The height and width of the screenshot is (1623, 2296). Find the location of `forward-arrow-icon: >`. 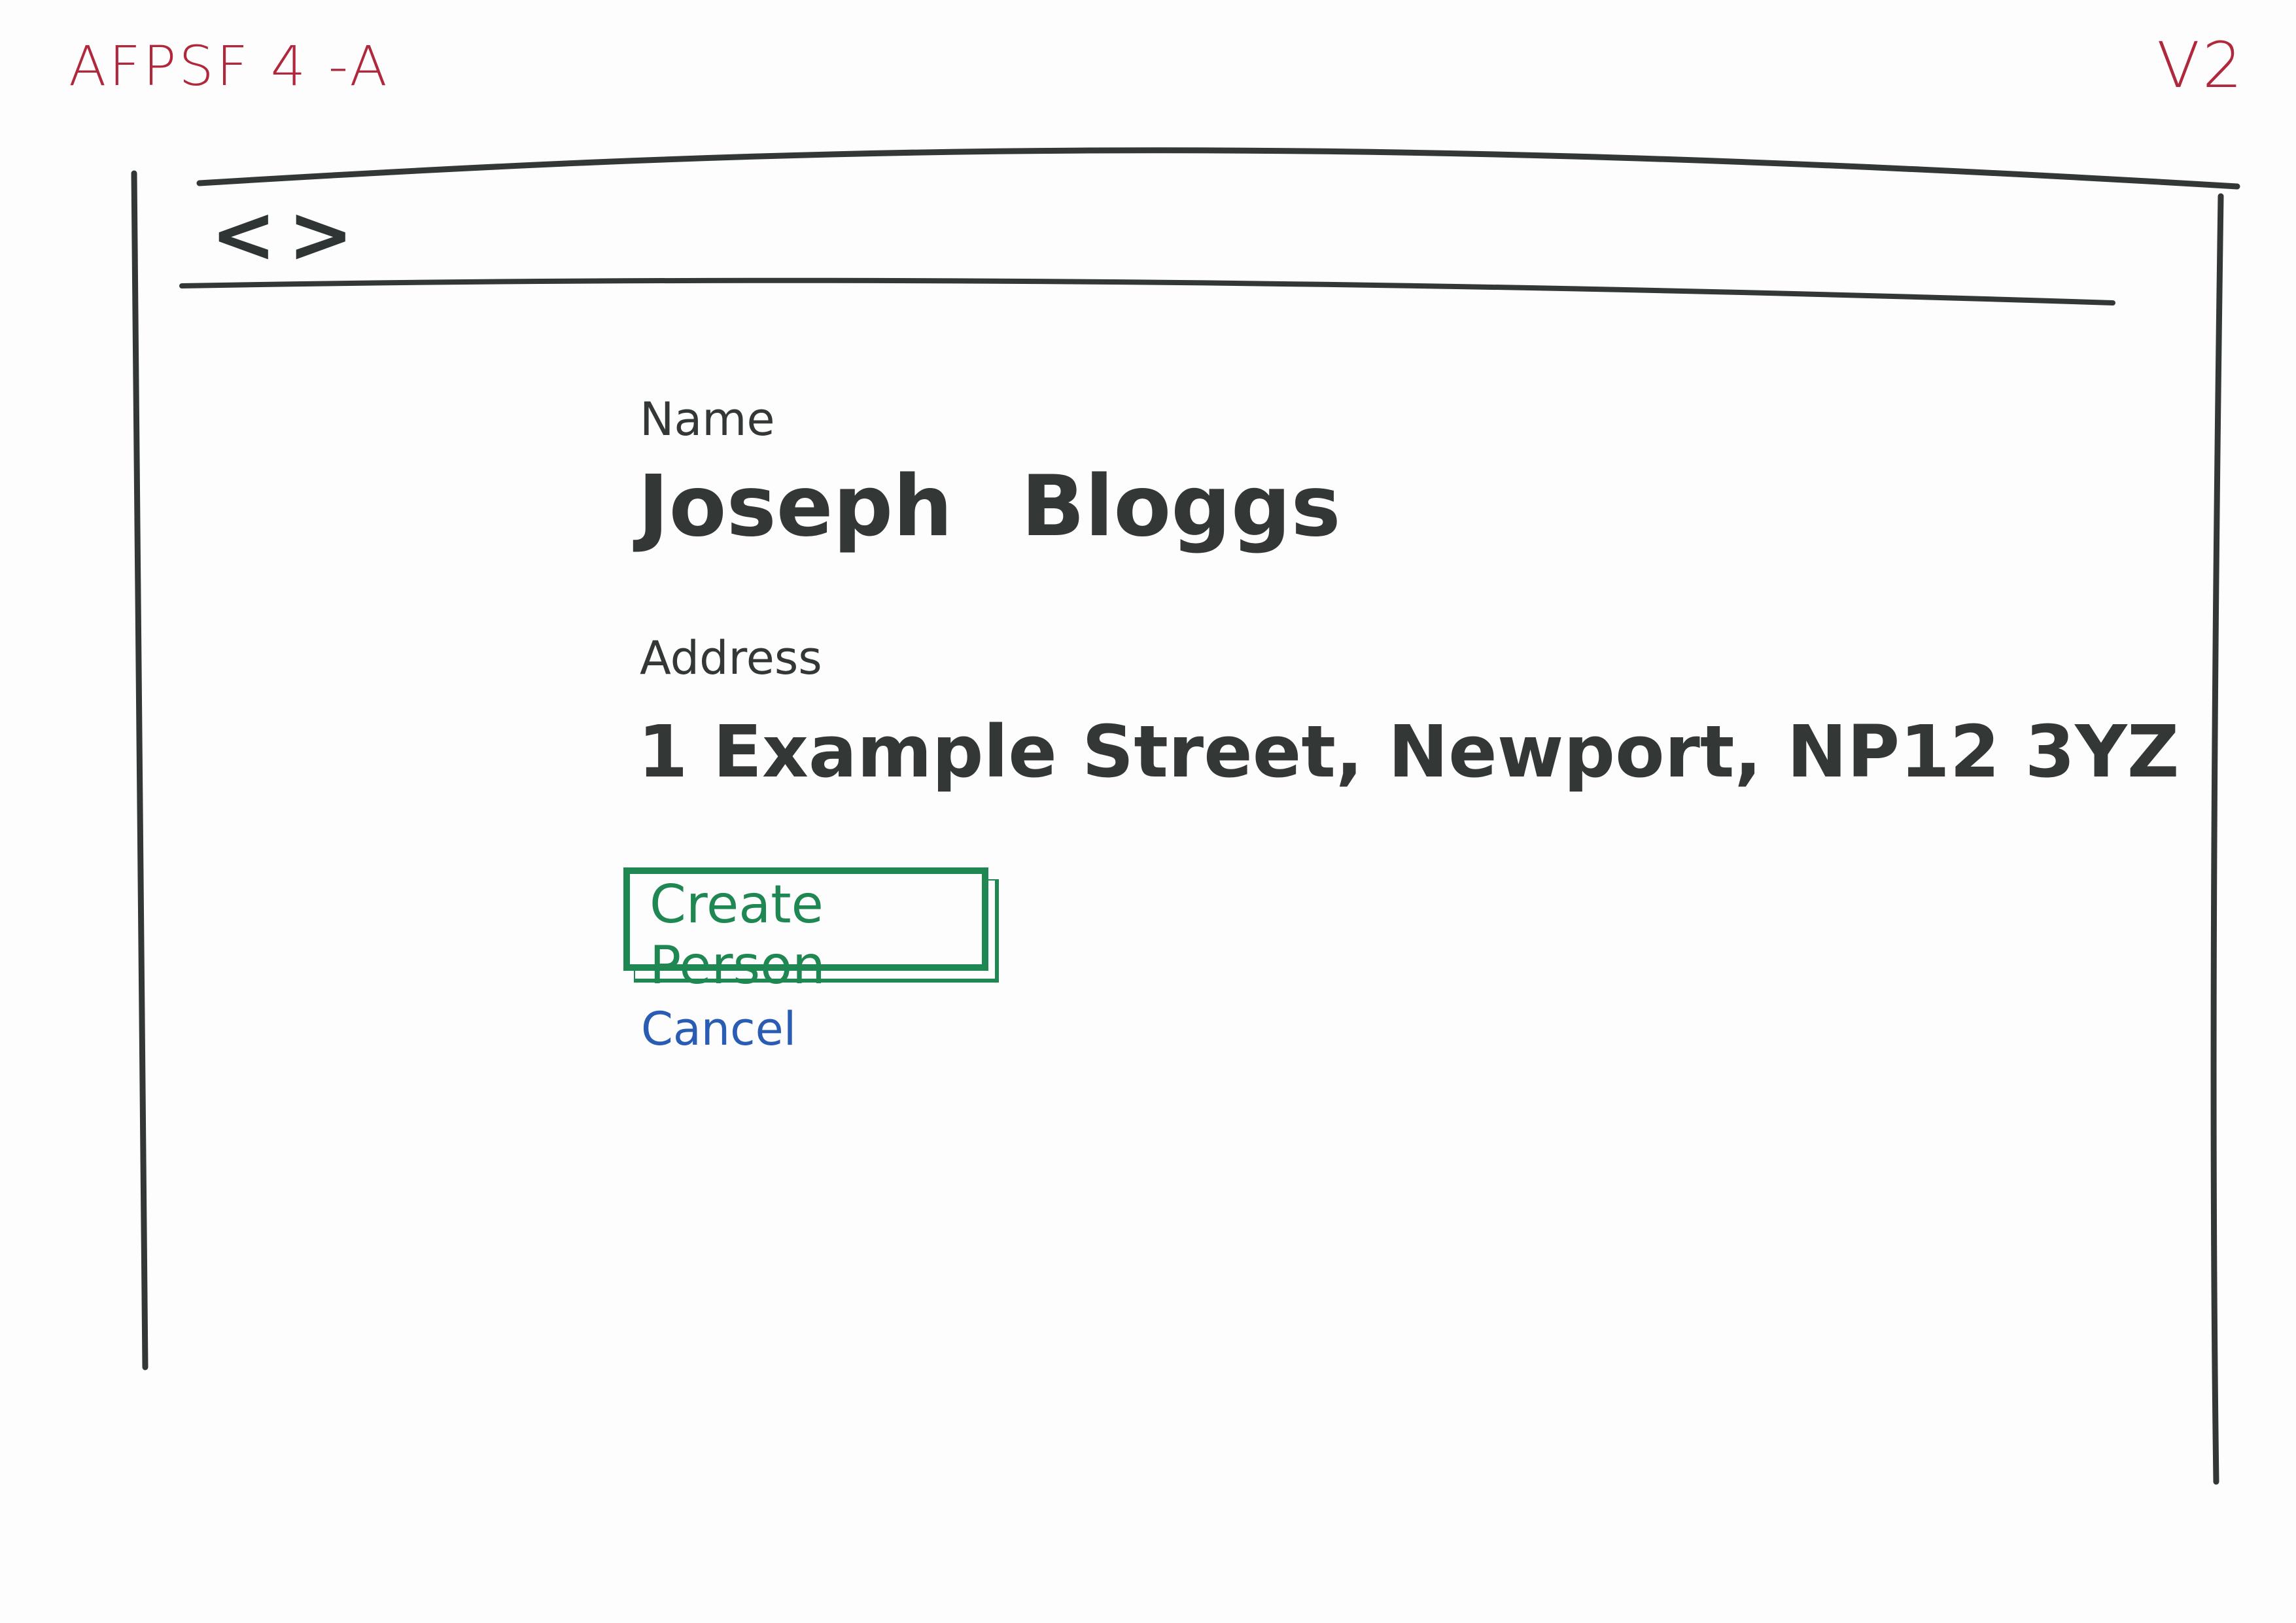

forward-arrow-icon: > is located at coordinates (321, 235).